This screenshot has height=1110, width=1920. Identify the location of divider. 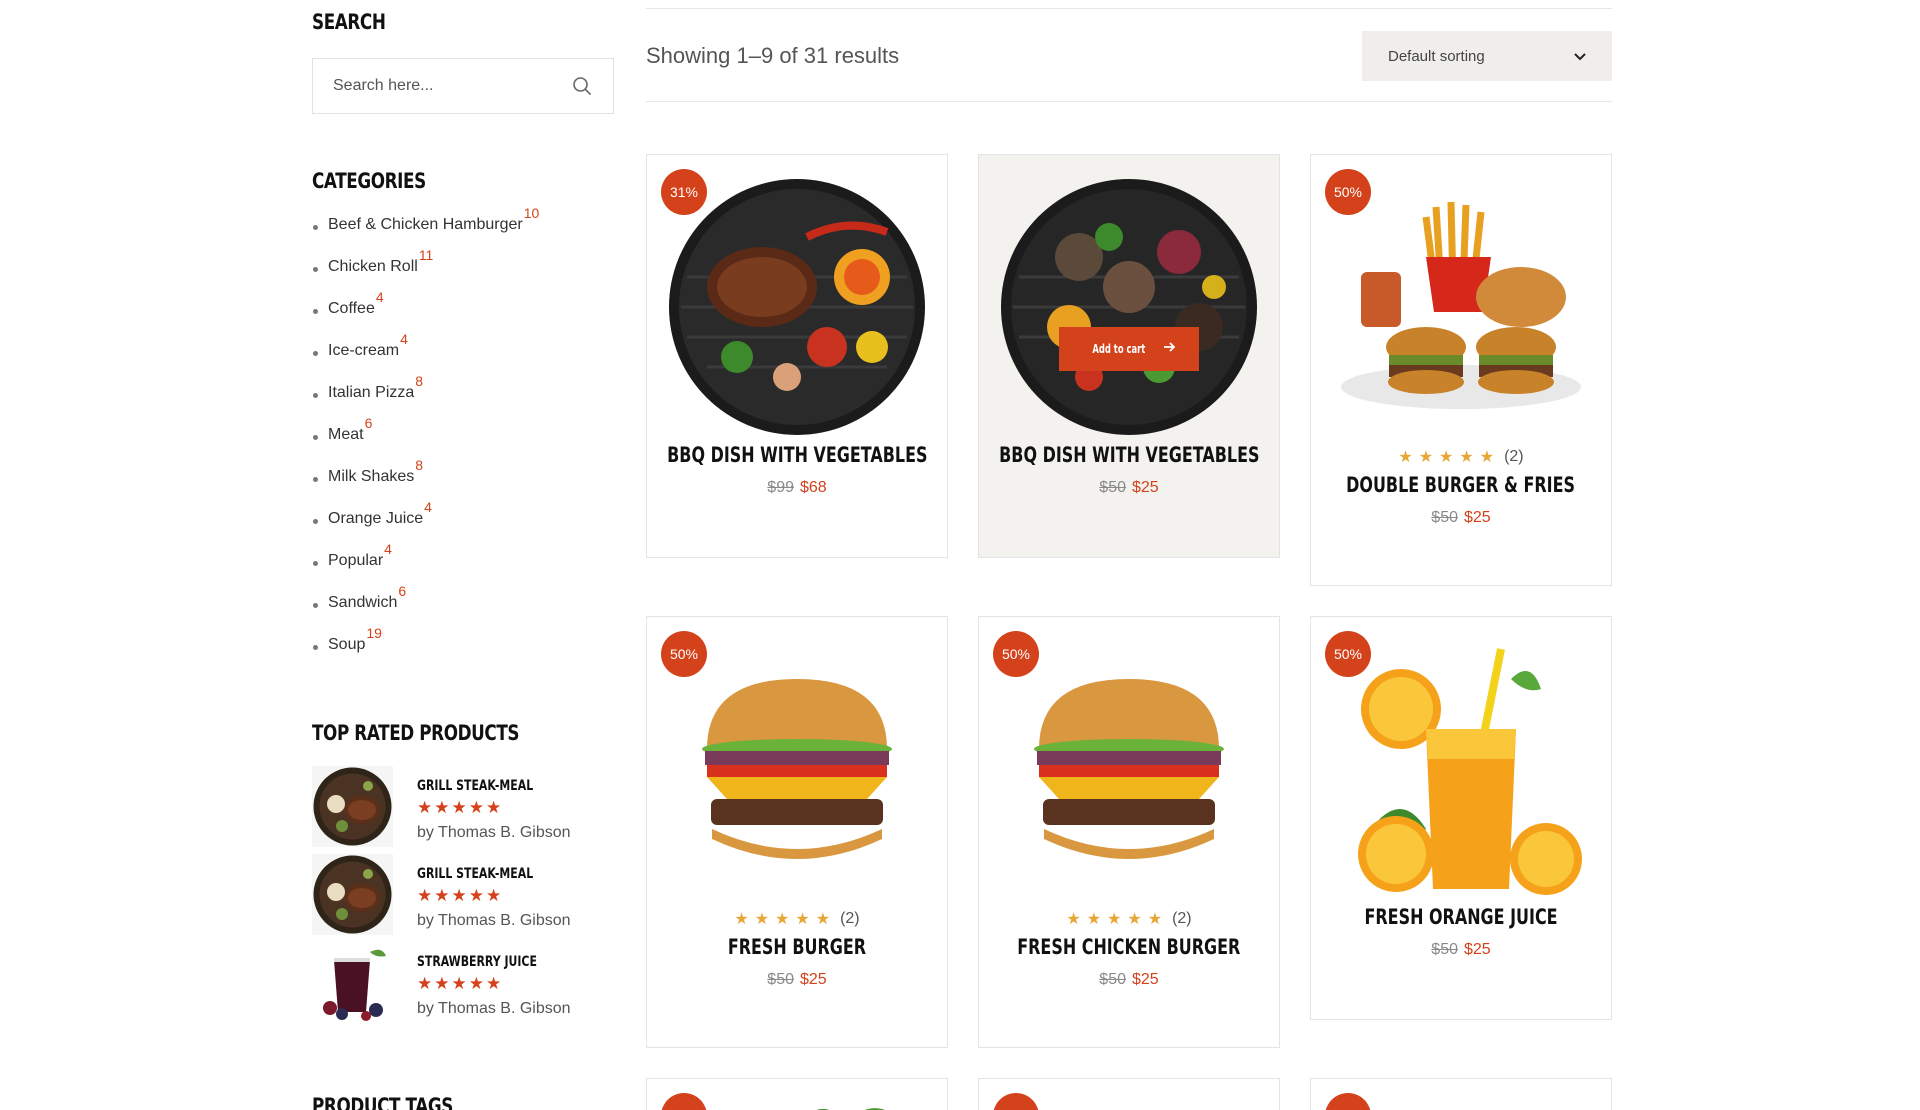
(1129, 101).